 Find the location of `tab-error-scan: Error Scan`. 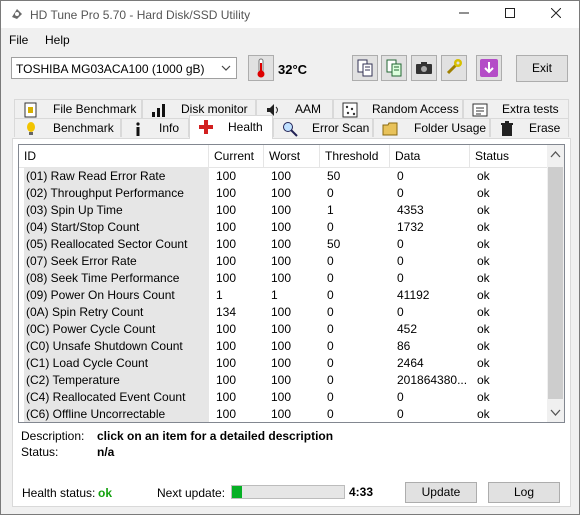

tab-error-scan: Error Scan is located at coordinates (323, 127).